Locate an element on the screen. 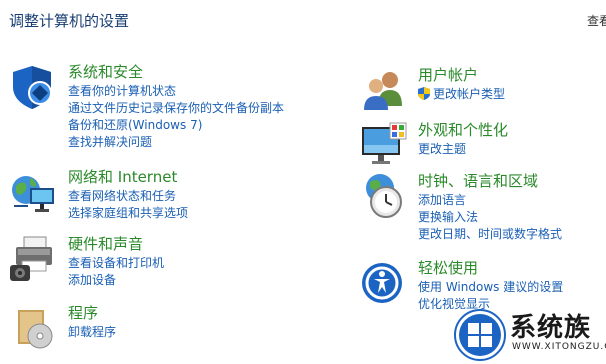 This screenshot has height=364, width=606. link-change-input-method: 更换输入法 is located at coordinates (490, 217).